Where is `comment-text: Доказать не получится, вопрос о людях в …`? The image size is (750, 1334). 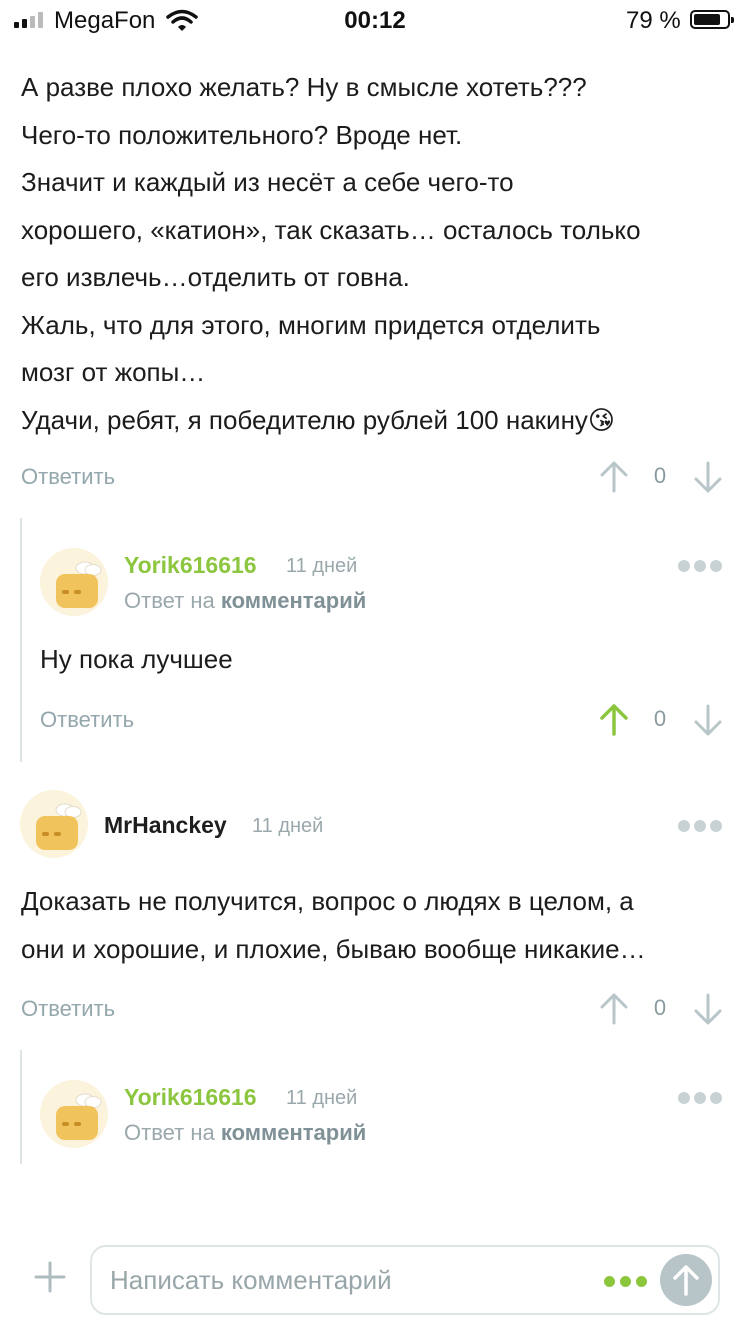
comment-text: Доказать не получится, вопрос о людях в … is located at coordinates (333, 925).